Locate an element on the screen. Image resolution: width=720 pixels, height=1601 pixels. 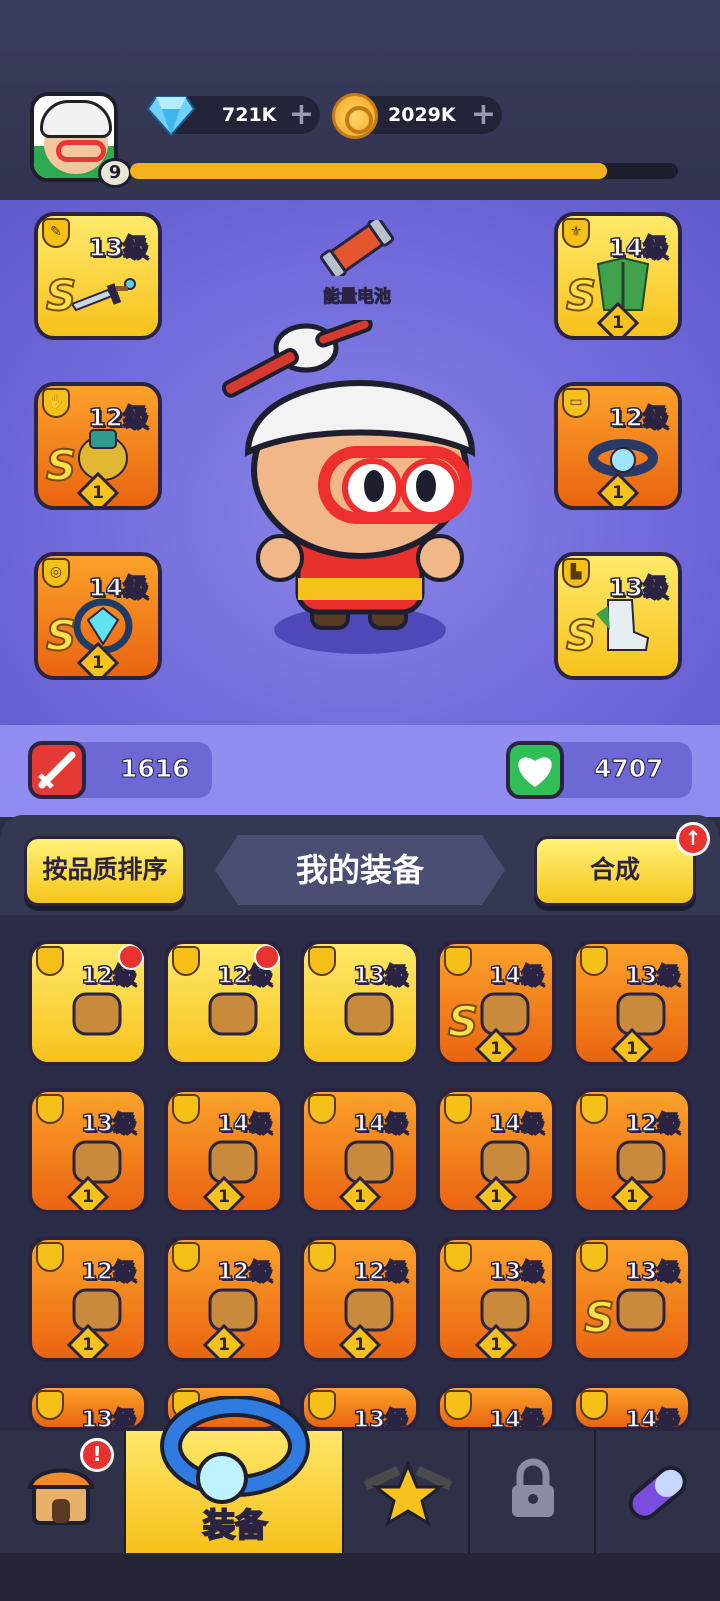
equip-slot-gloves: ✋ 12级 S 1 is located at coordinates (98, 446).